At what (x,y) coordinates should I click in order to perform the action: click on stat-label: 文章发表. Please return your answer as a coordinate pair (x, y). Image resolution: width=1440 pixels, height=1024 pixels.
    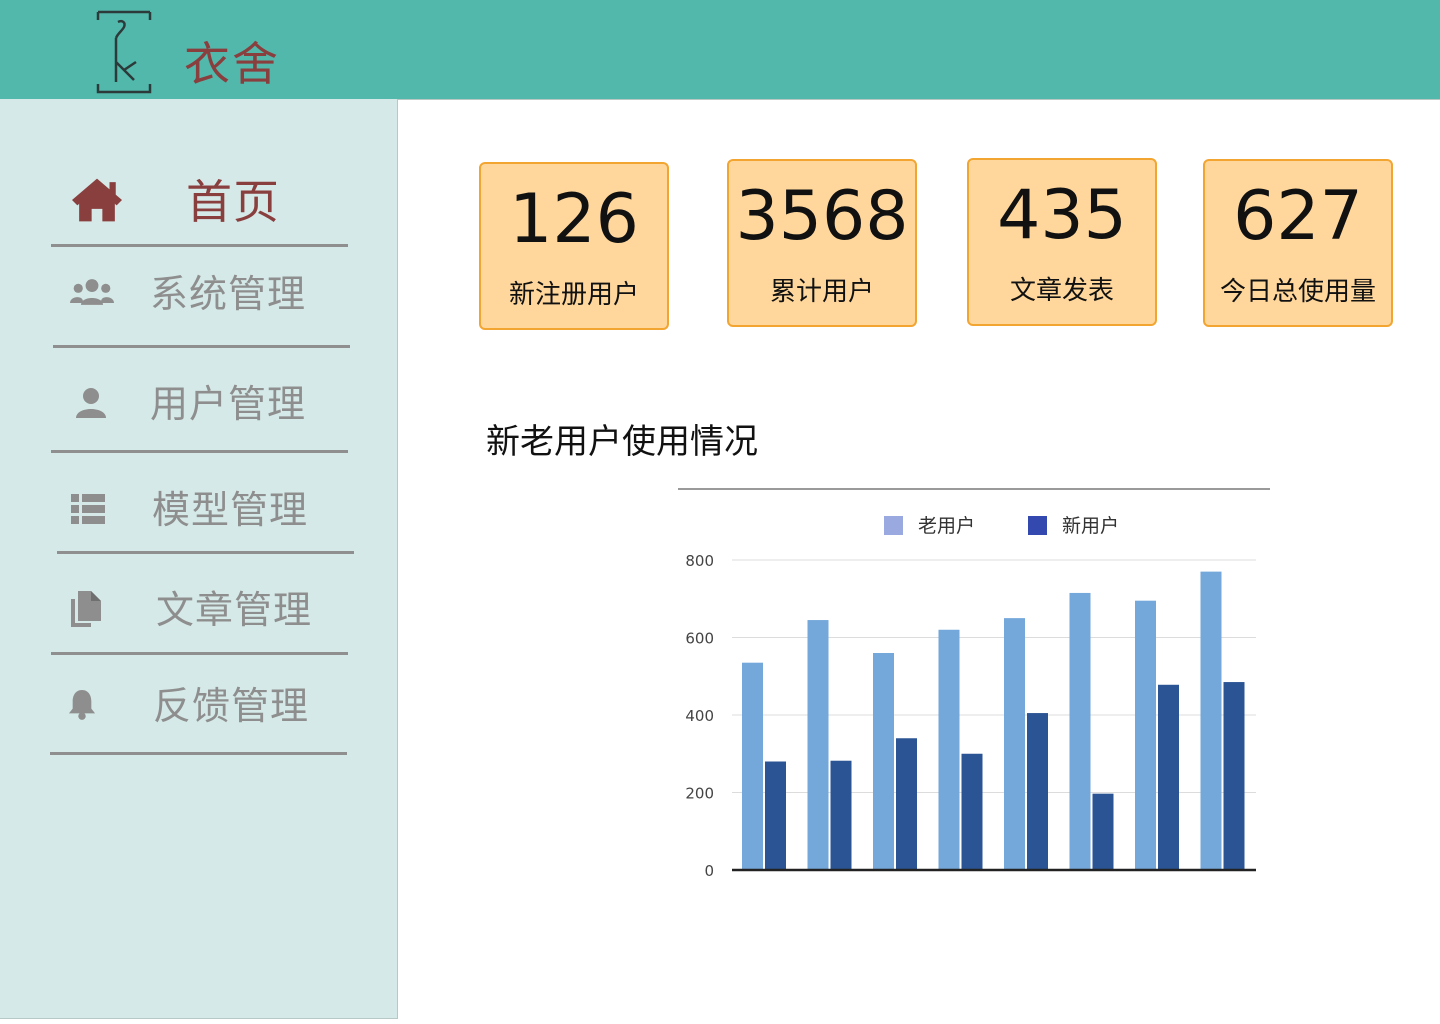
    Looking at the image, I should click on (1061, 291).